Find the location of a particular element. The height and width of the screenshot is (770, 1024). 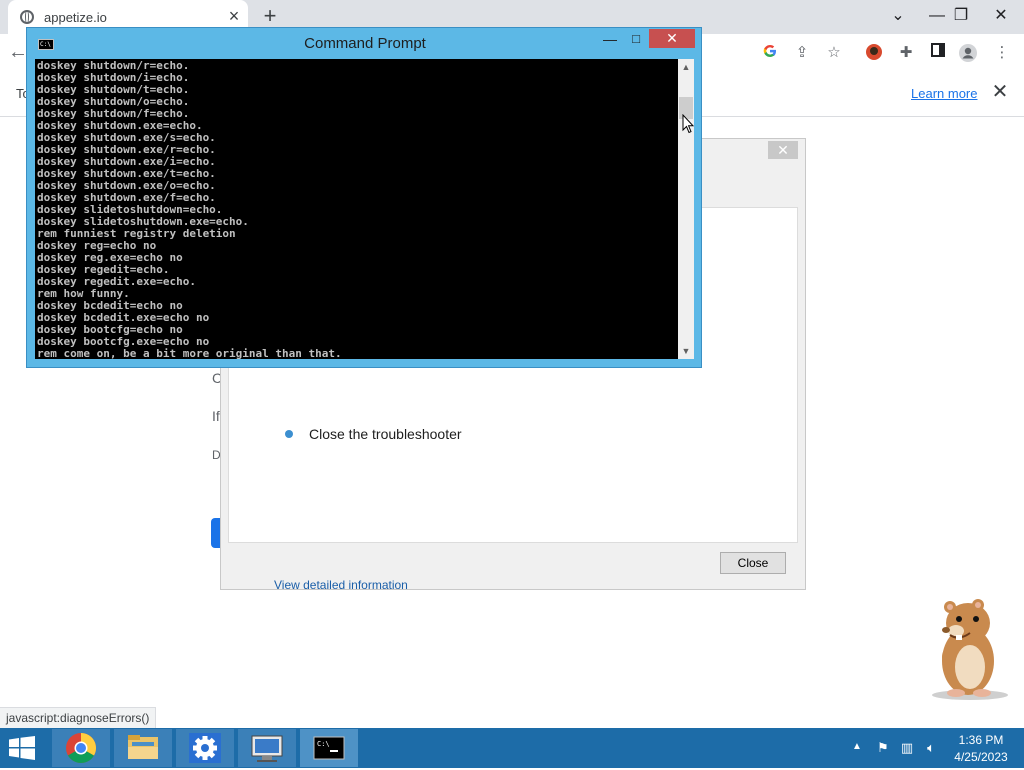

svg-text: C:\ is located at coordinates (323, 744).